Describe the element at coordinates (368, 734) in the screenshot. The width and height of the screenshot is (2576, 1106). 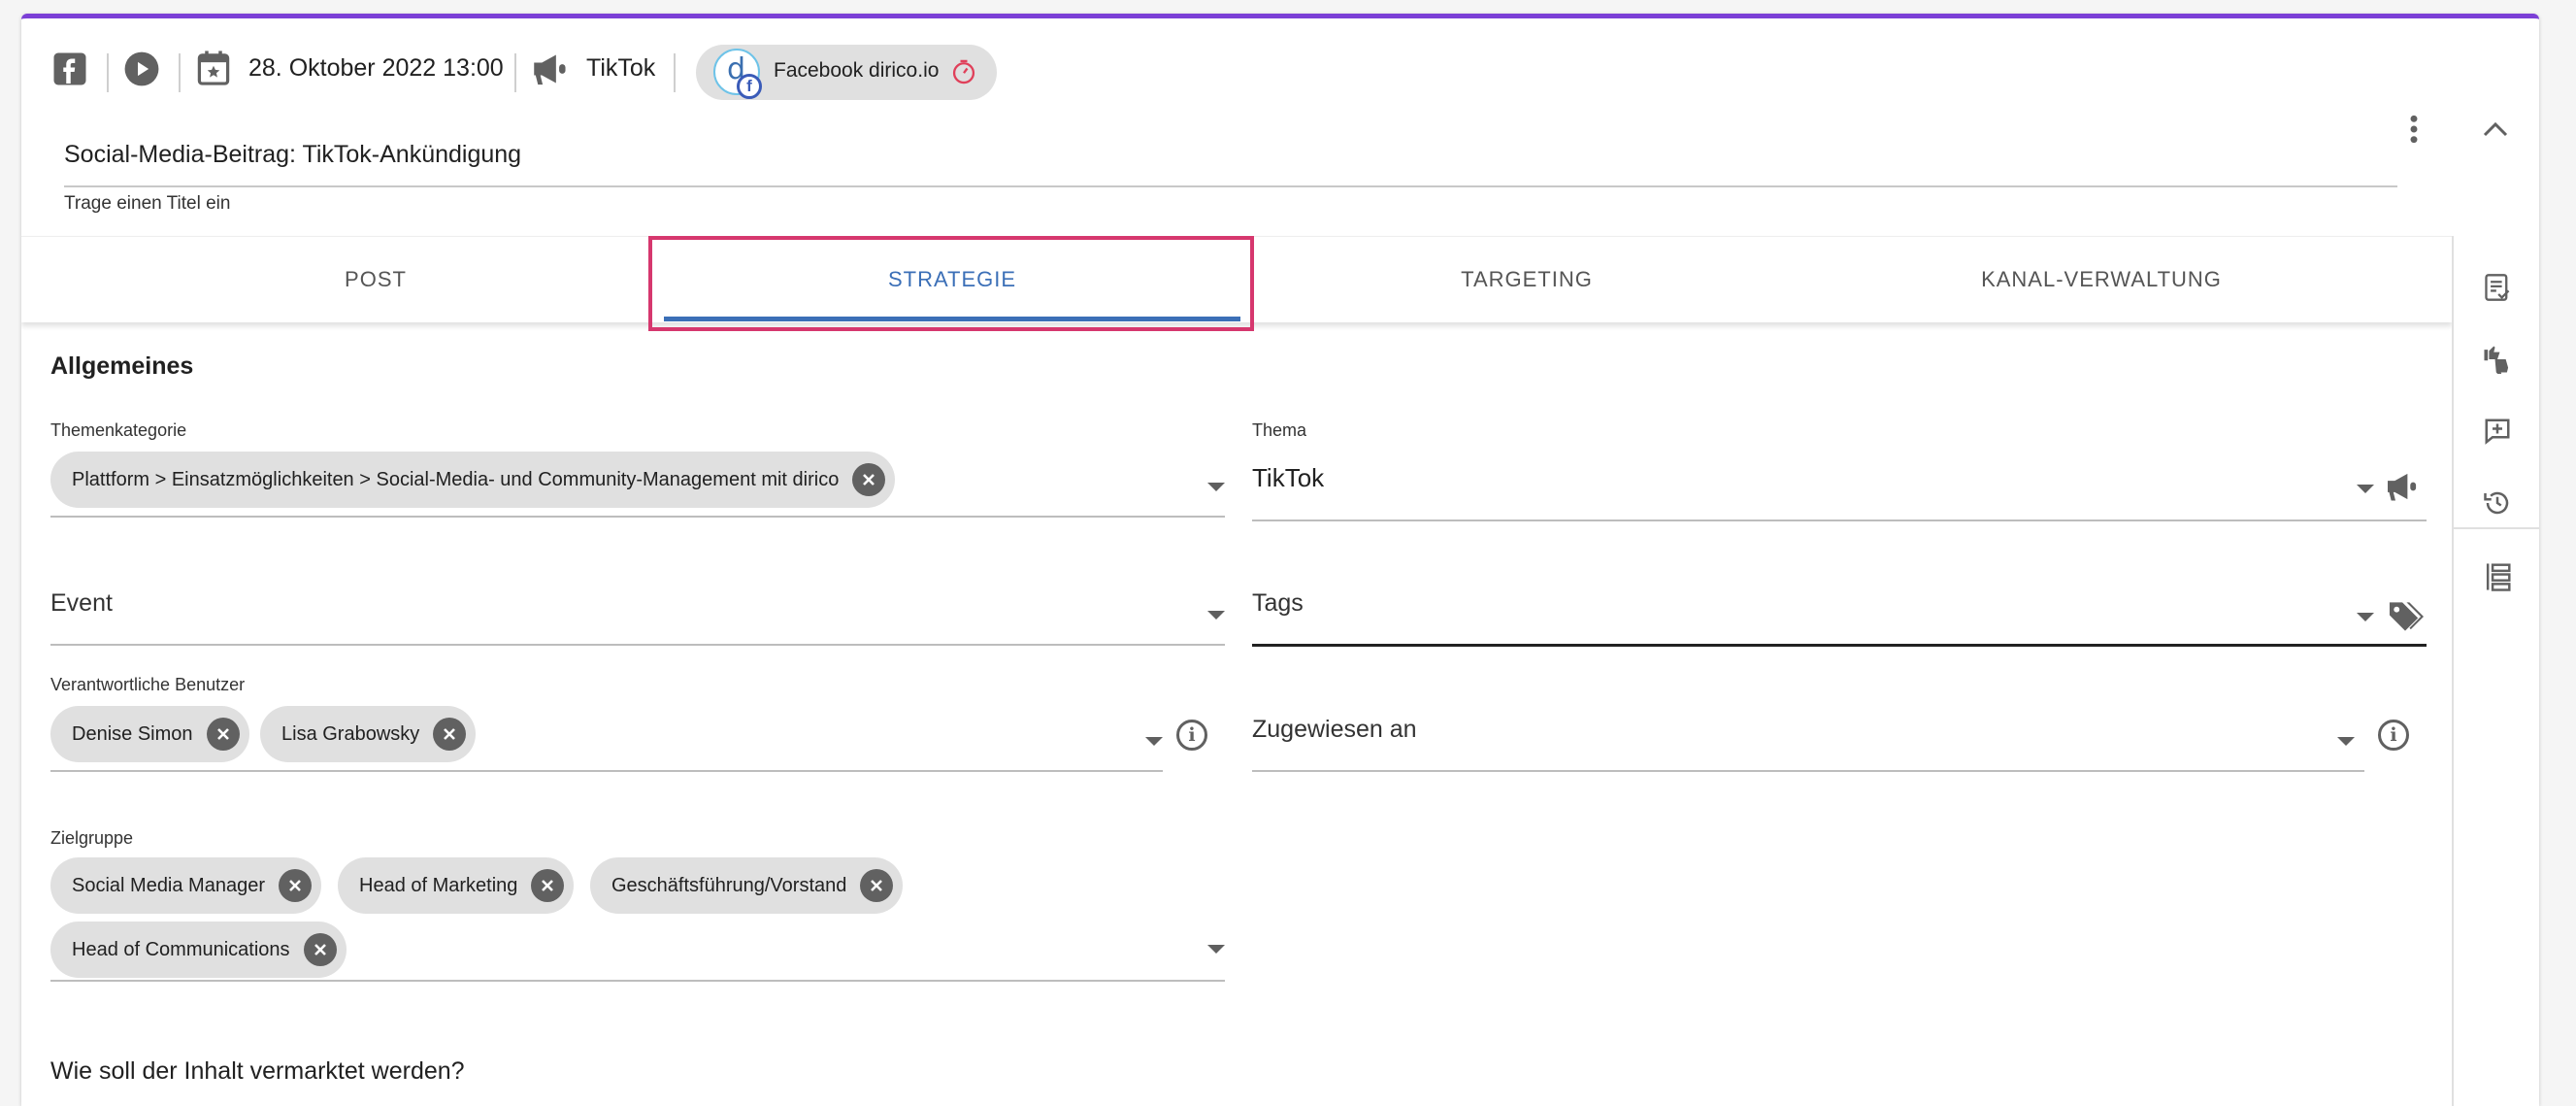
I see `user-chip: Lisa Grabowsky` at that location.